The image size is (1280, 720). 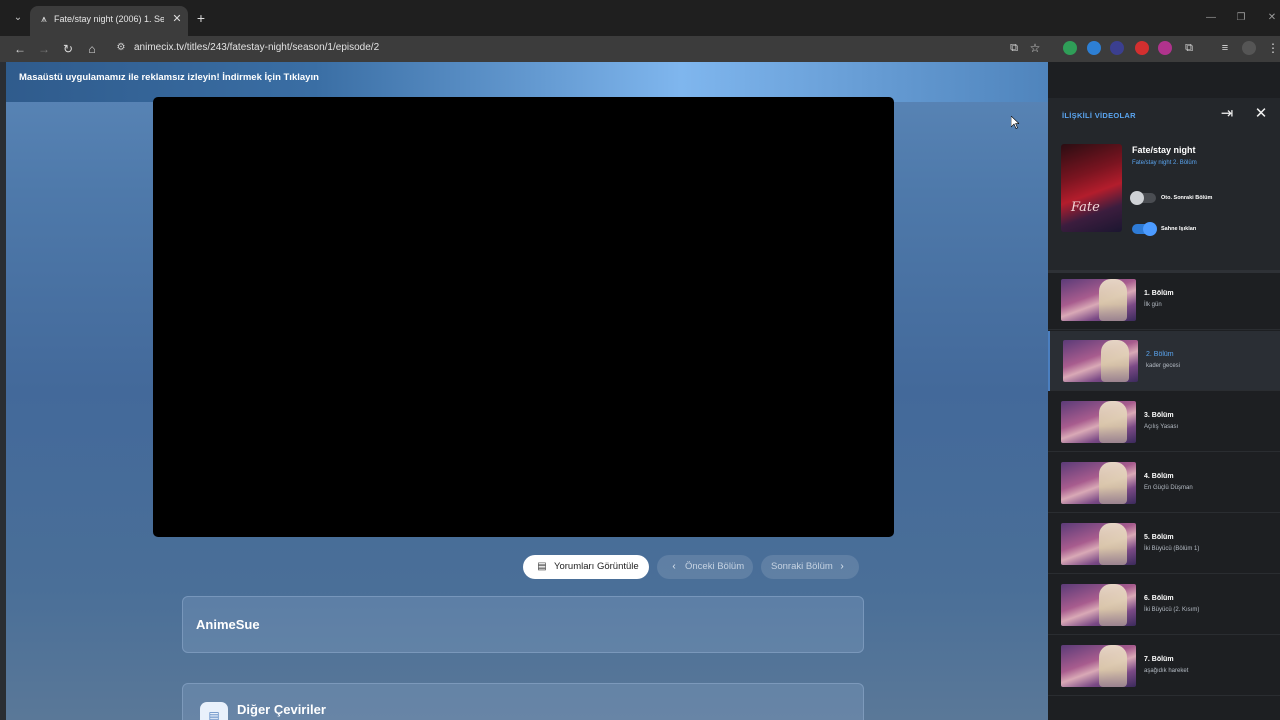 What do you see at coordinates (1179, 229) in the screenshot?
I see `scene-lights-label: Sahne Işıkları` at bounding box center [1179, 229].